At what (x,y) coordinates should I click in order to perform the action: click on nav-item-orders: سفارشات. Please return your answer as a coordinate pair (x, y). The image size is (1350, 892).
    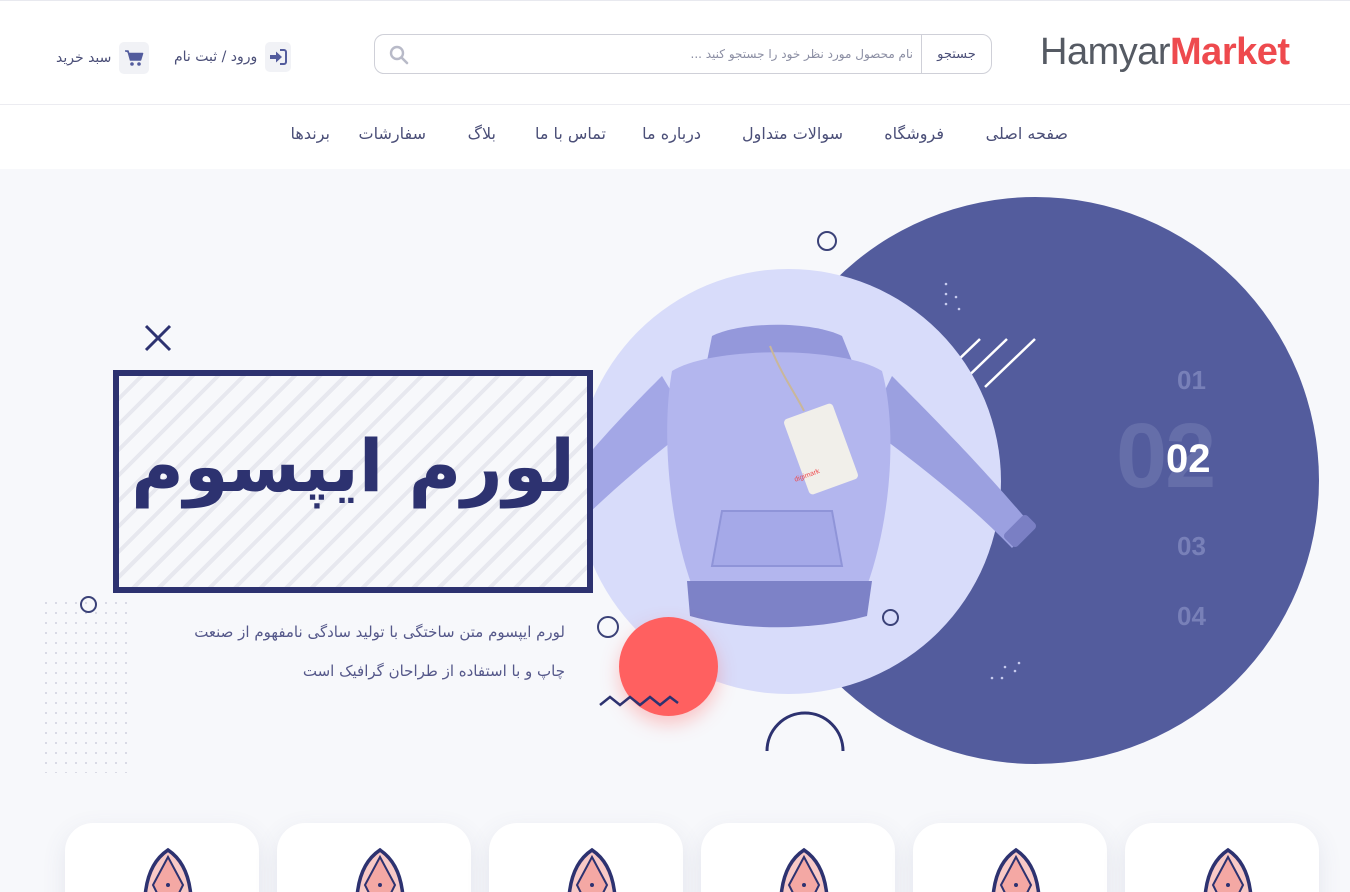
    Looking at the image, I should click on (392, 133).